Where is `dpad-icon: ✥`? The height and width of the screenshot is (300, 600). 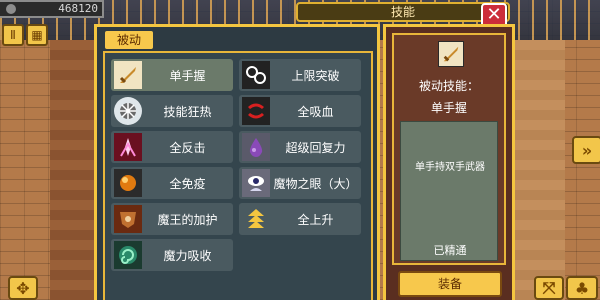 dpad-icon: ✥ is located at coordinates (23, 288).